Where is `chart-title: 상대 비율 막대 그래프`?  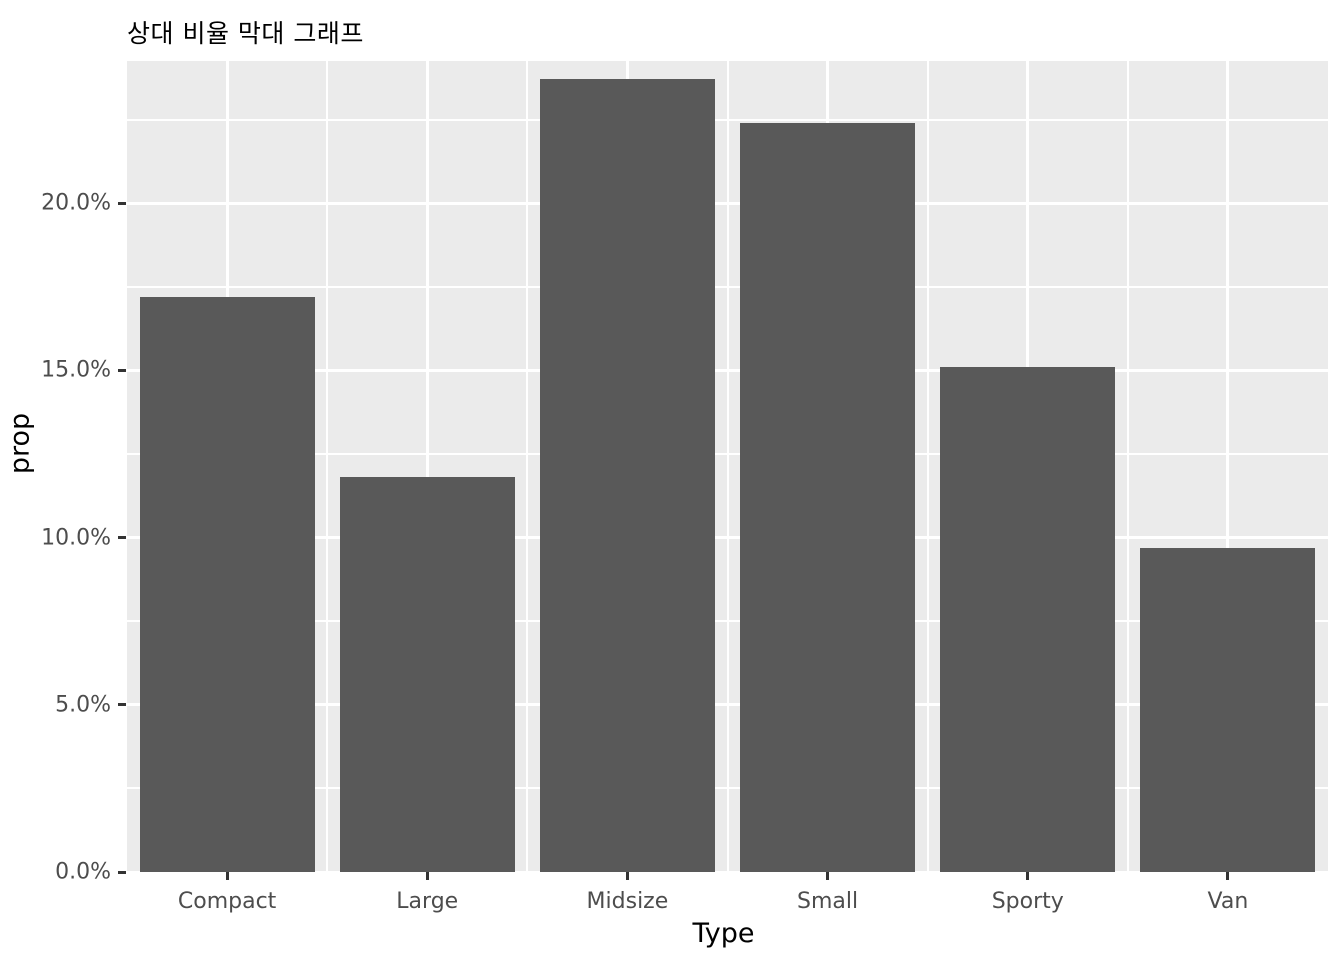 chart-title: 상대 비율 막대 그래프 is located at coordinates (245, 33).